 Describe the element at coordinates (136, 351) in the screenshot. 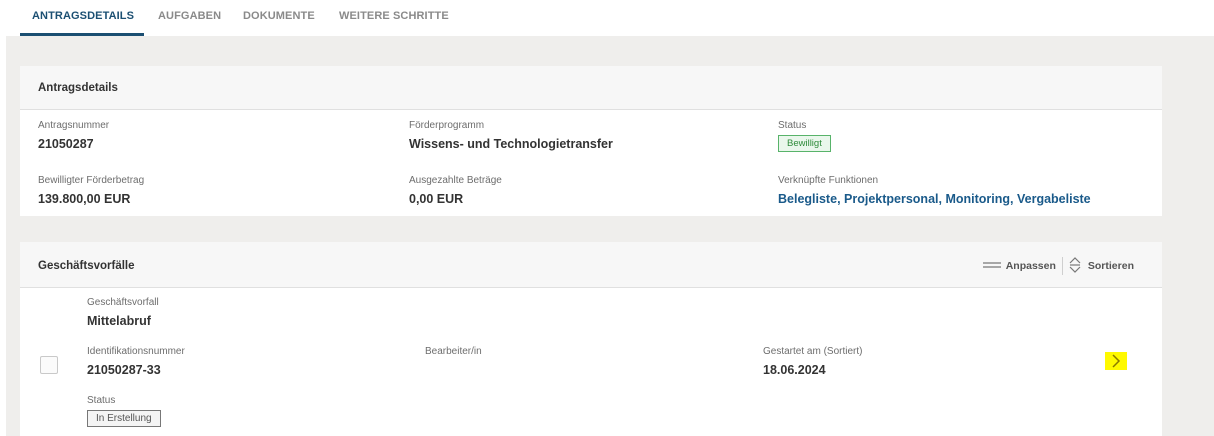

I see `id-label: Identifikationsnummer` at that location.